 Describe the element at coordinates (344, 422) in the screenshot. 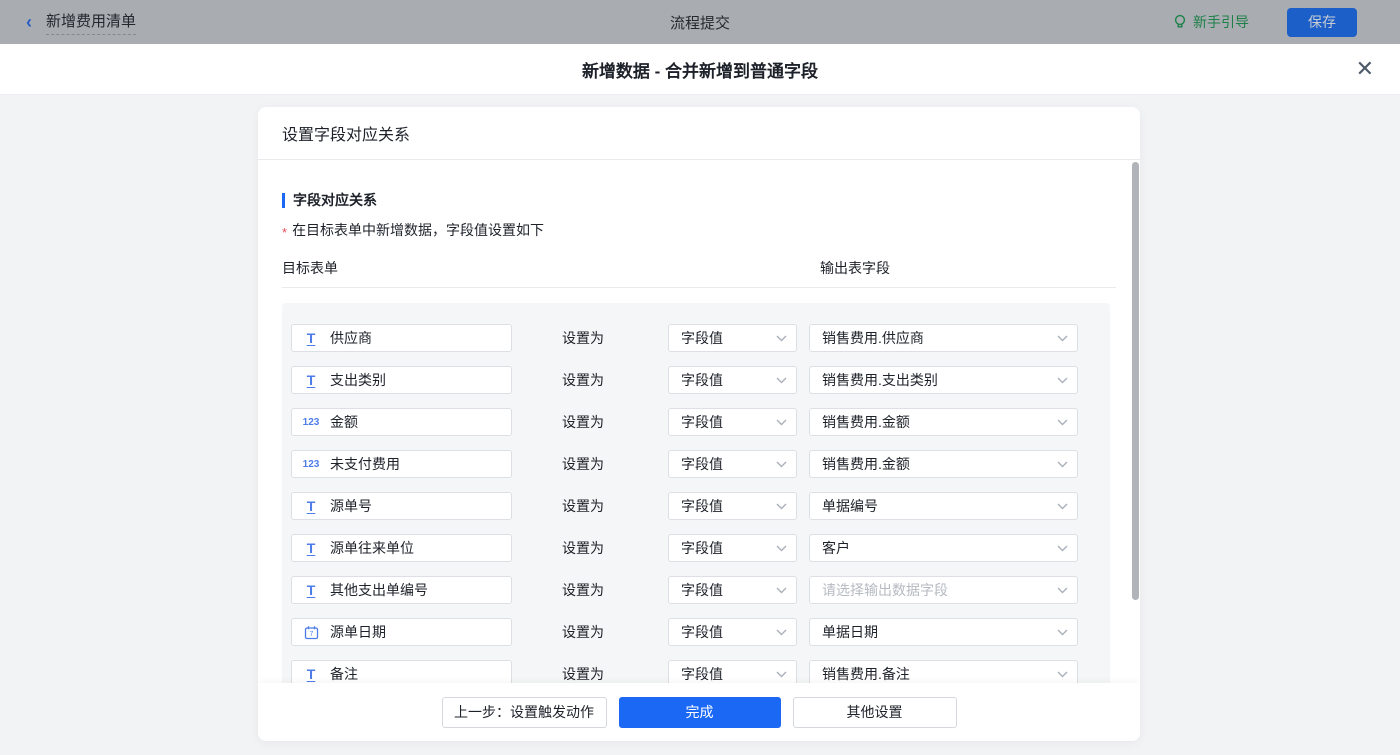

I see `target-field-name: 金额` at that location.